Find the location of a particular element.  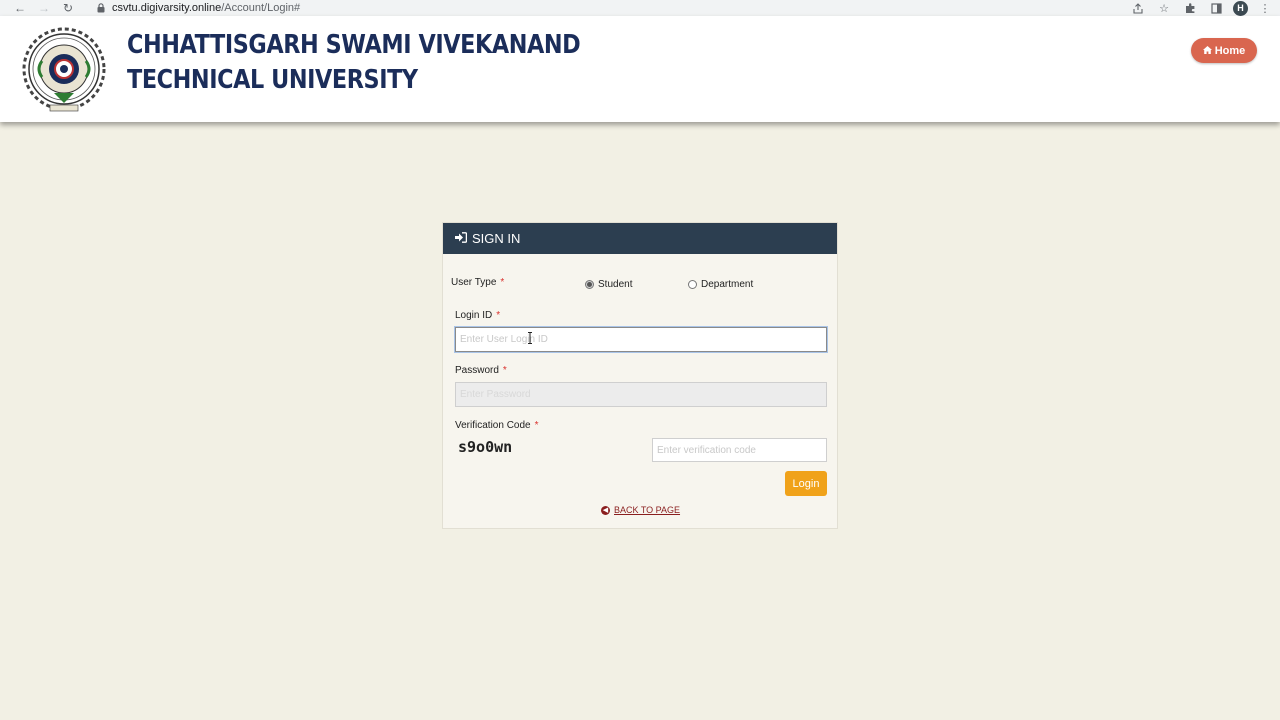

text-cursor-icon is located at coordinates (530, 337).